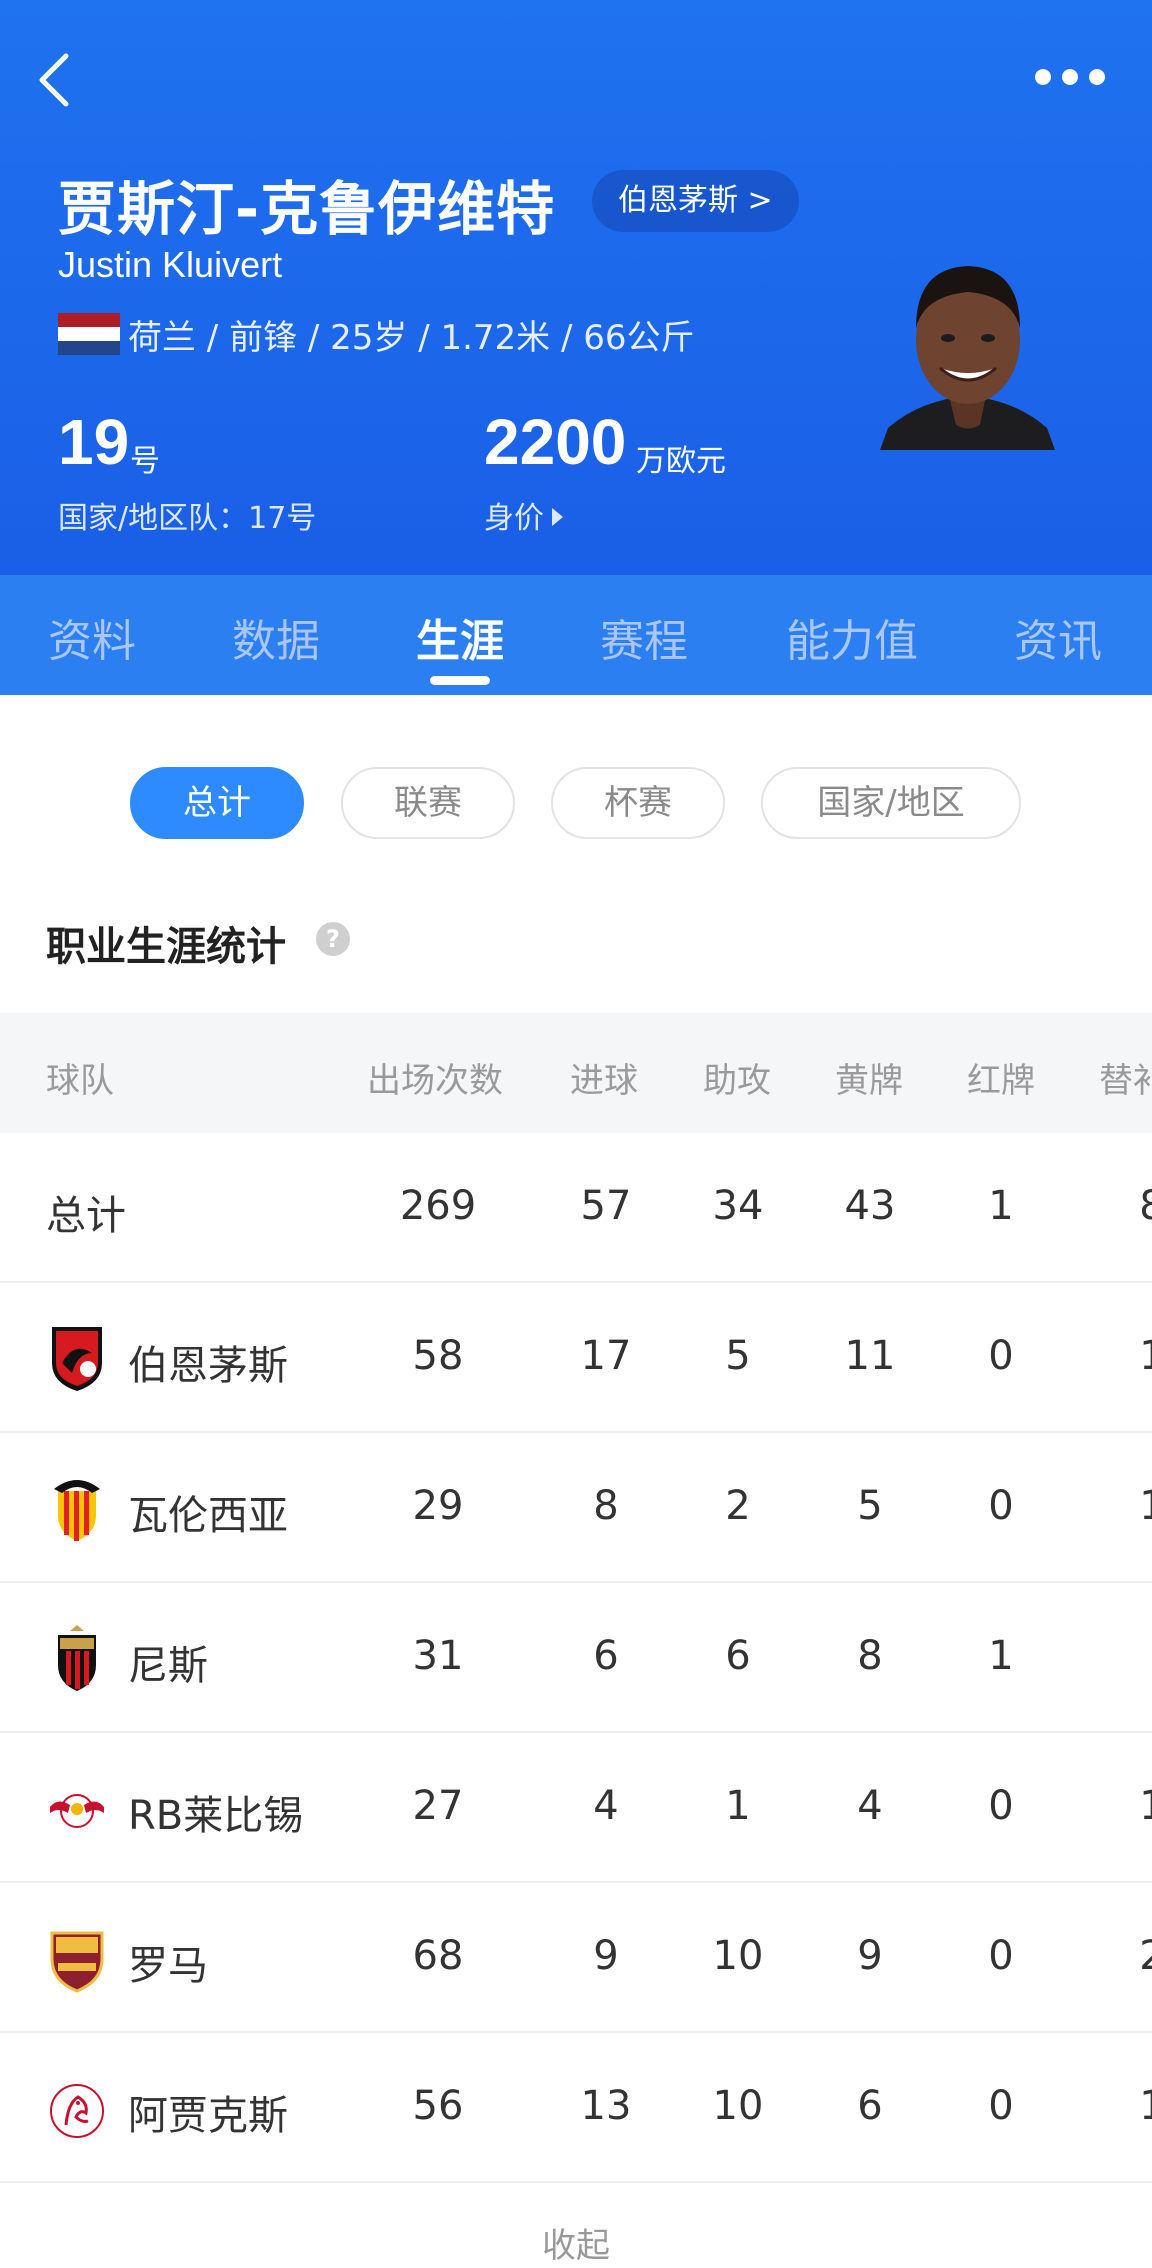  Describe the element at coordinates (576, 1208) in the screenshot. I see `table-row-total: 总计 269 57 34 43 1 8` at that location.